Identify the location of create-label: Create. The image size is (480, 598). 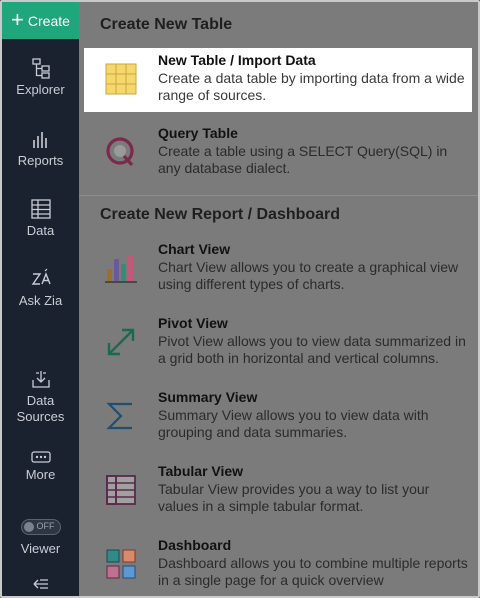
(48, 20).